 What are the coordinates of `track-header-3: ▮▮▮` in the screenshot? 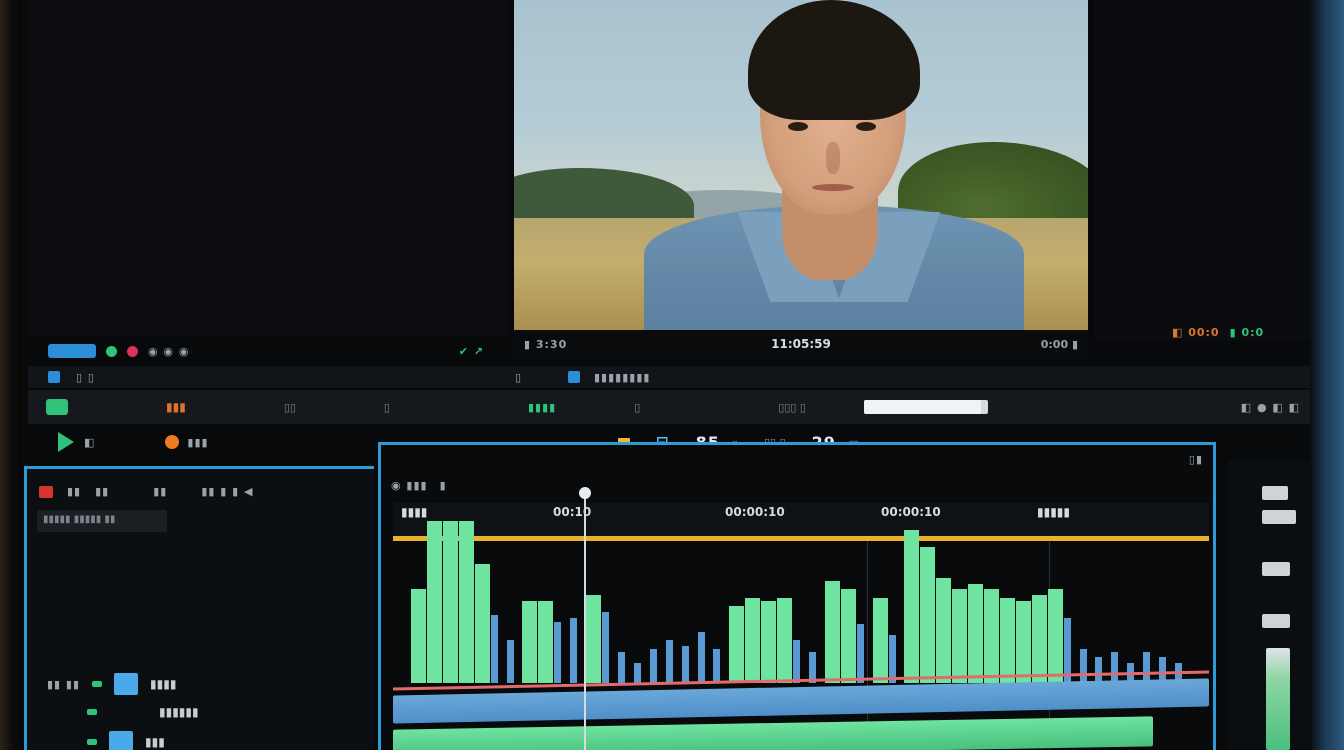 It's located at (126, 740).